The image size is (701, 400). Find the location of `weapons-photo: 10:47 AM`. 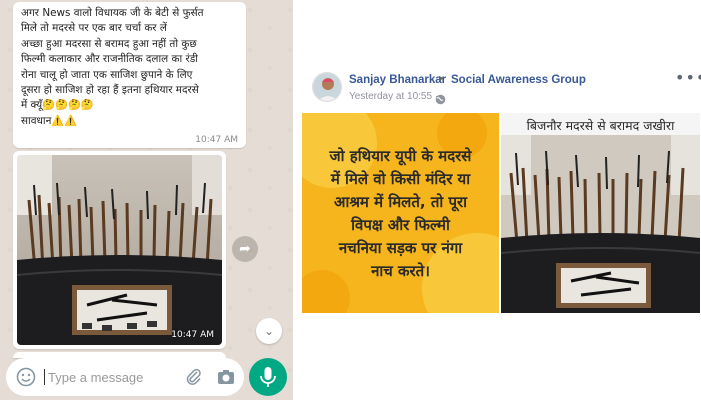

weapons-photo: 10:47 AM is located at coordinates (119, 250).